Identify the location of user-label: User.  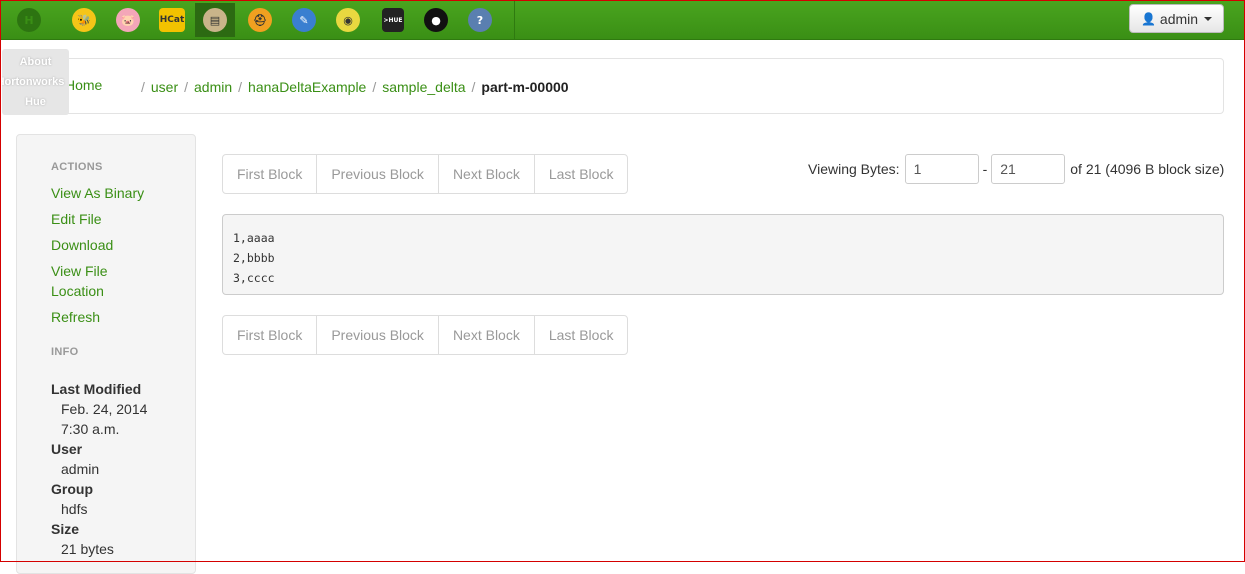
(67, 449).